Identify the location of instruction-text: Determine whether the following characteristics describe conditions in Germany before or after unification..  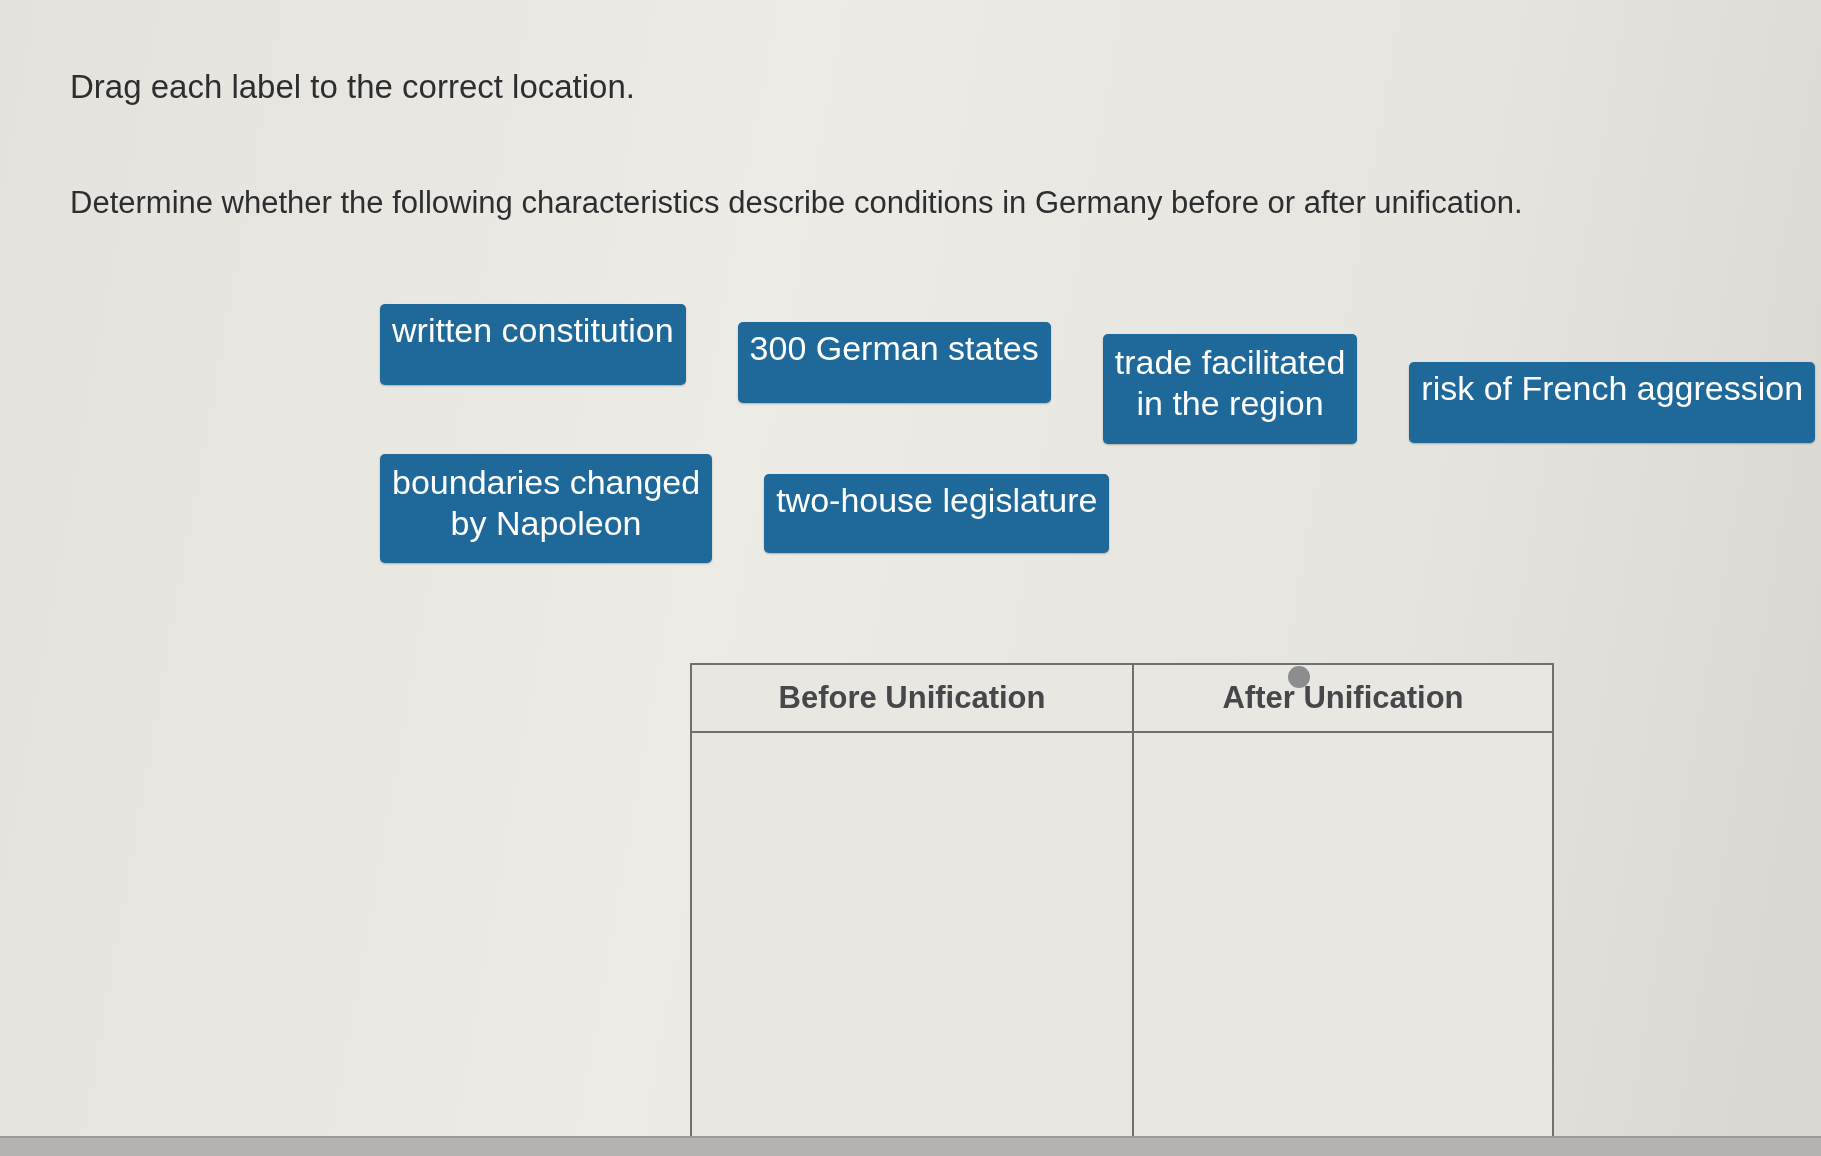
(796, 202).